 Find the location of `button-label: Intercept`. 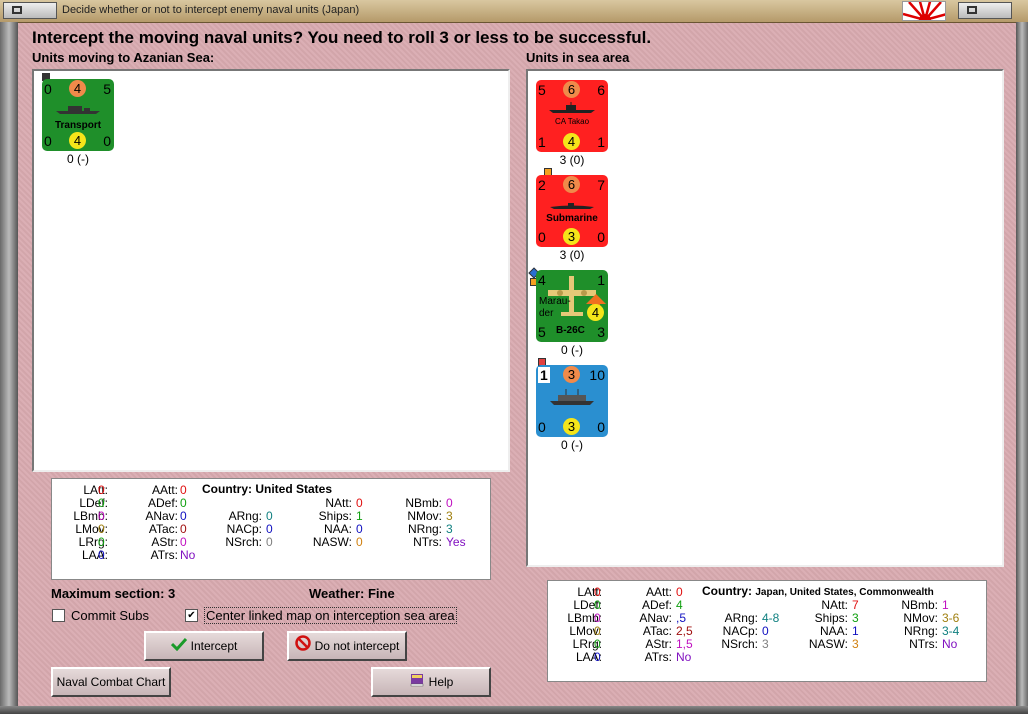

button-label: Intercept is located at coordinates (214, 646).